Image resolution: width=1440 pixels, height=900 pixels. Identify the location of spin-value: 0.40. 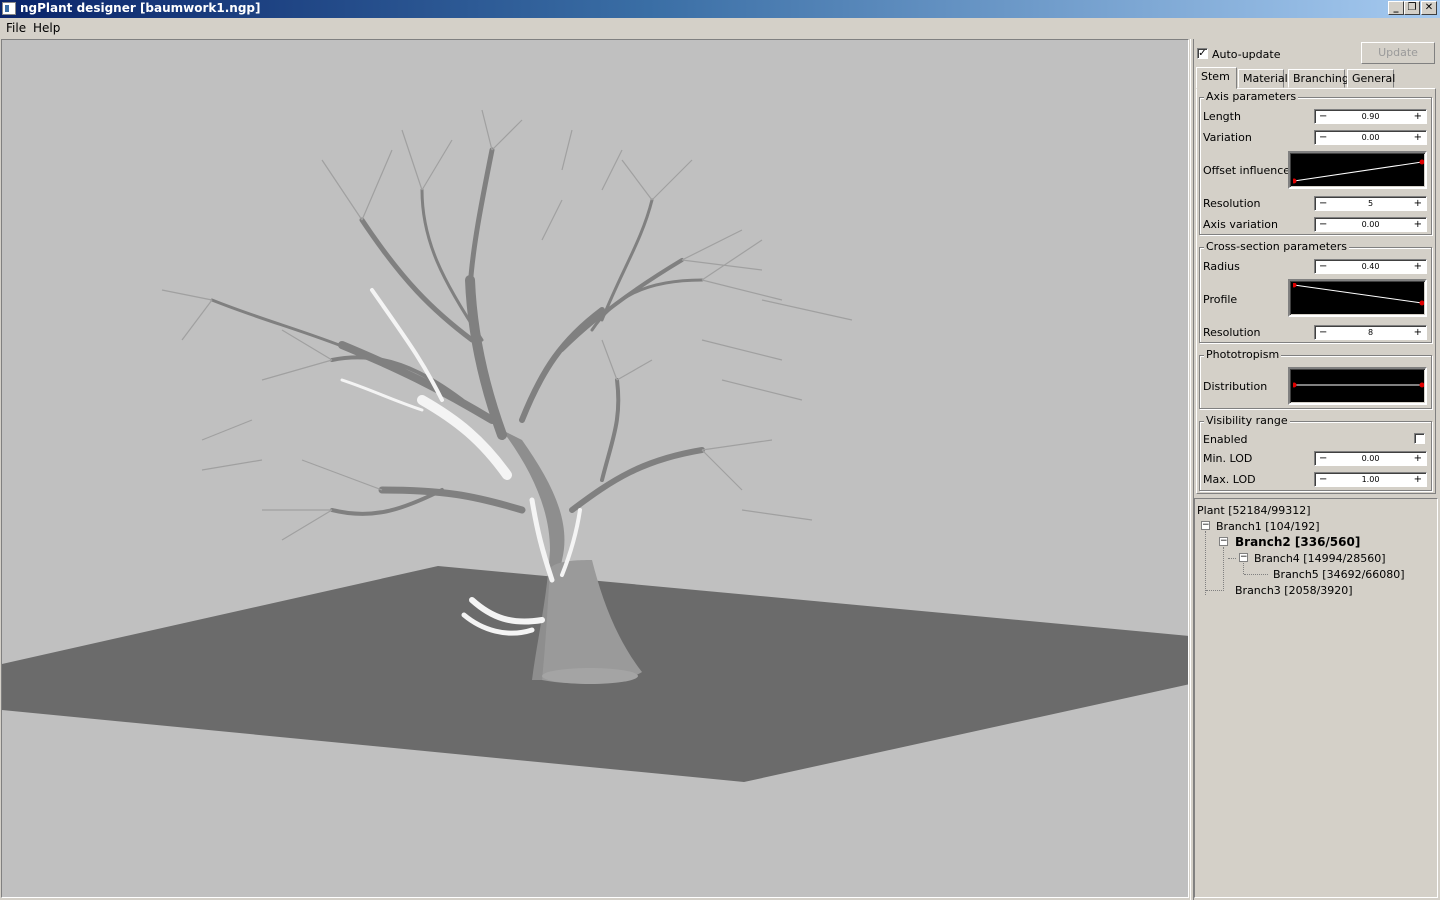
(1370, 266).